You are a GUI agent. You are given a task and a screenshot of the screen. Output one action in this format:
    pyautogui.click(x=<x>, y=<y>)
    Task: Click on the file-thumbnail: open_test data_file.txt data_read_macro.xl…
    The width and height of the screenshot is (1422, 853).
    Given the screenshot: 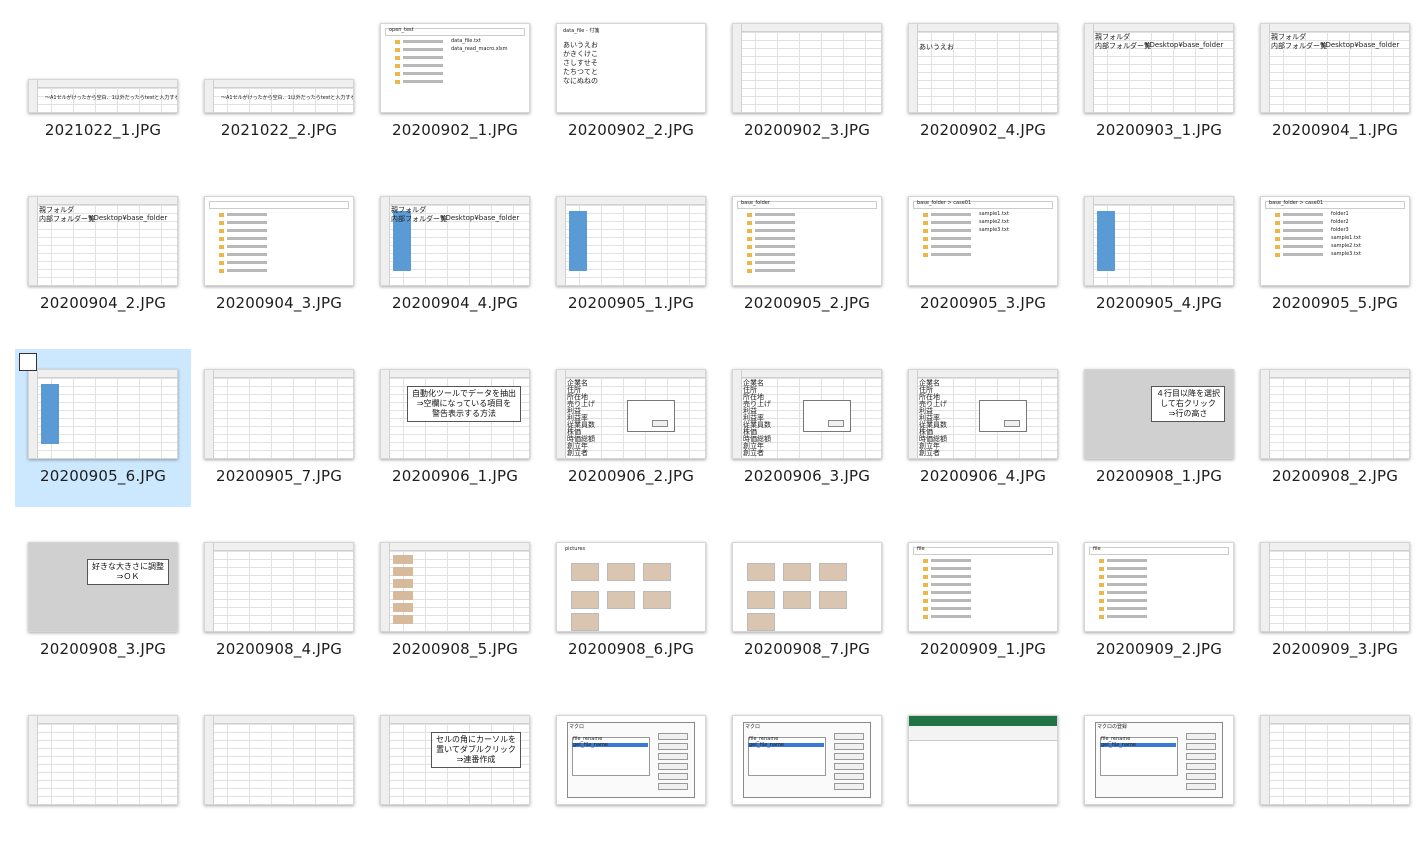 What is the action you would take?
    pyautogui.click(x=455, y=68)
    